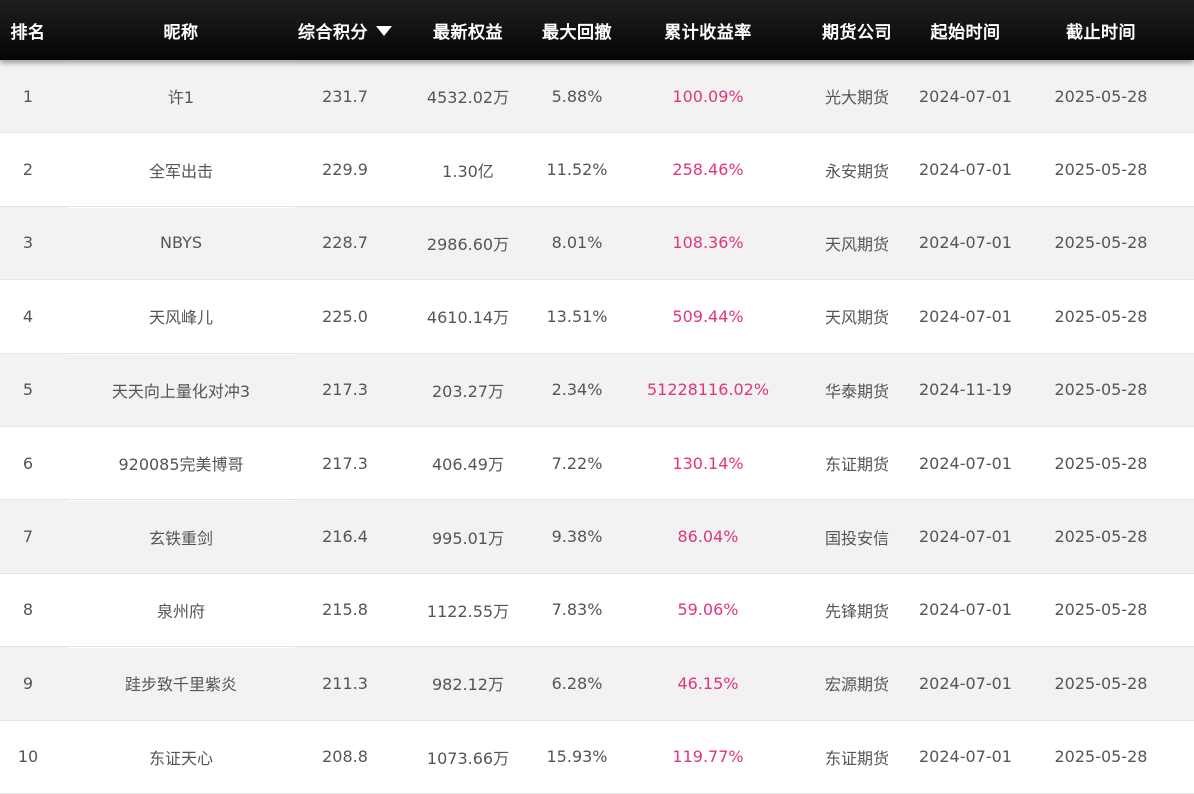  I want to click on rank-cell: 6, so click(28, 463).